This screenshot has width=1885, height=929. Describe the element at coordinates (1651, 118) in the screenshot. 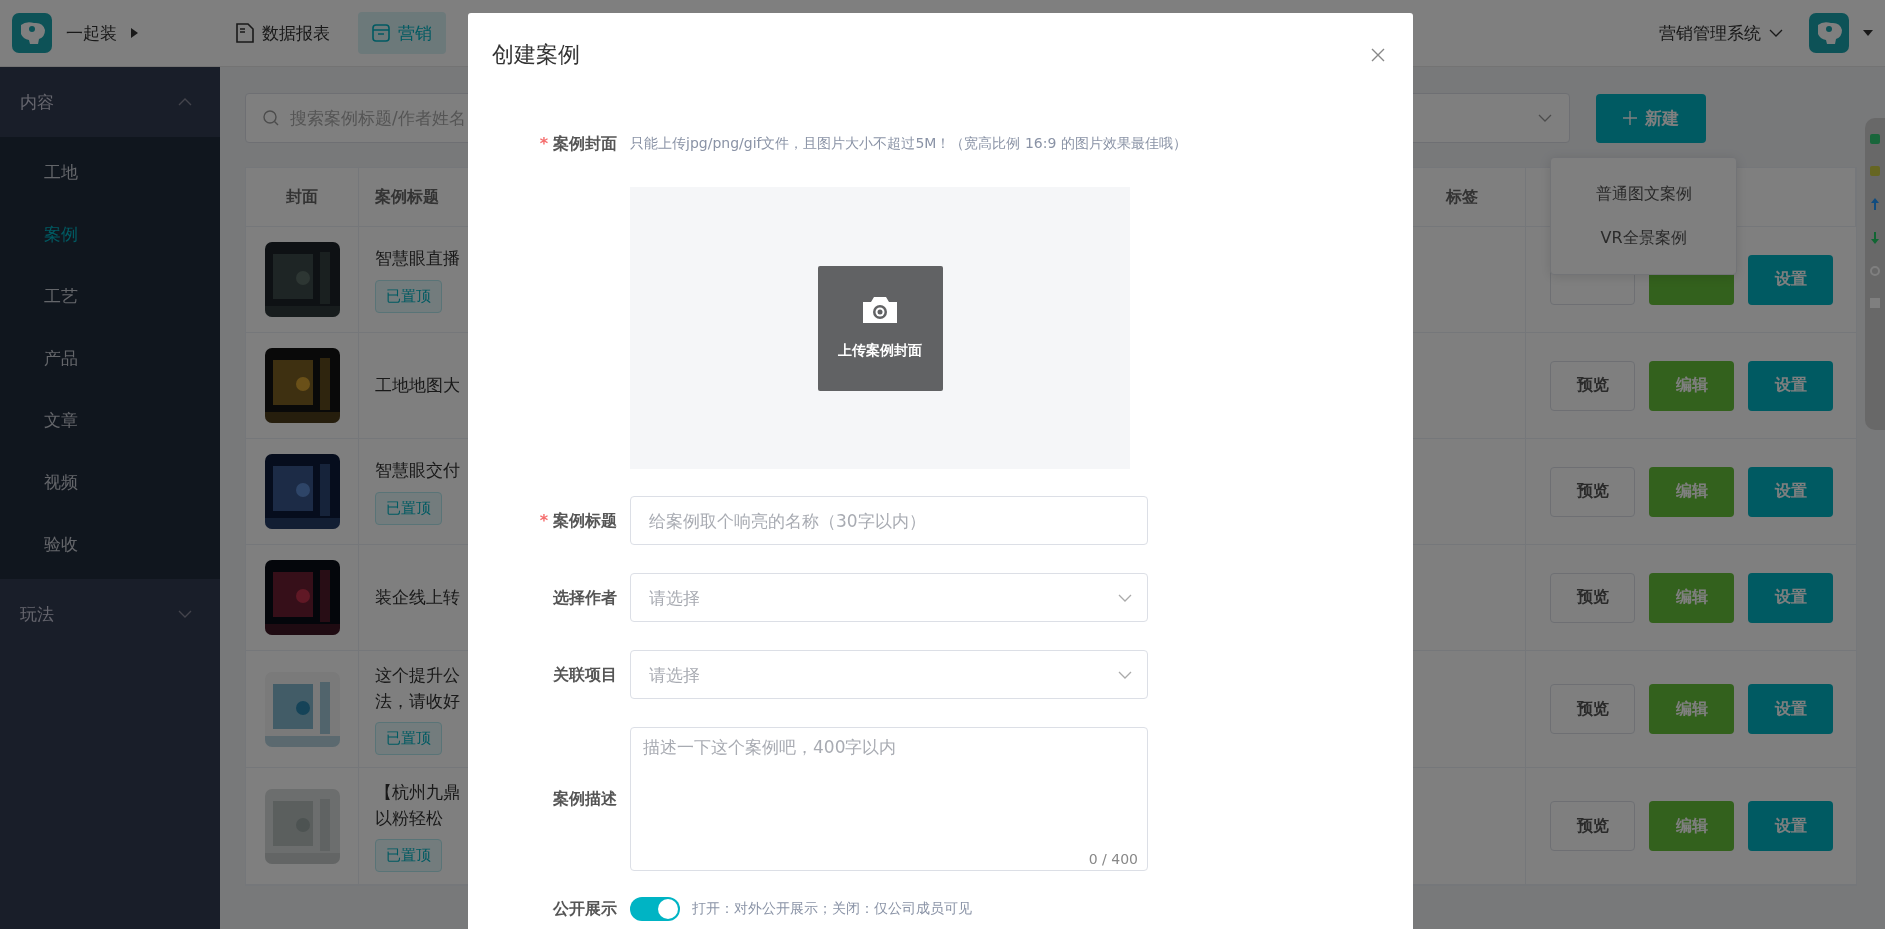

I see `new-button: 新建` at that location.